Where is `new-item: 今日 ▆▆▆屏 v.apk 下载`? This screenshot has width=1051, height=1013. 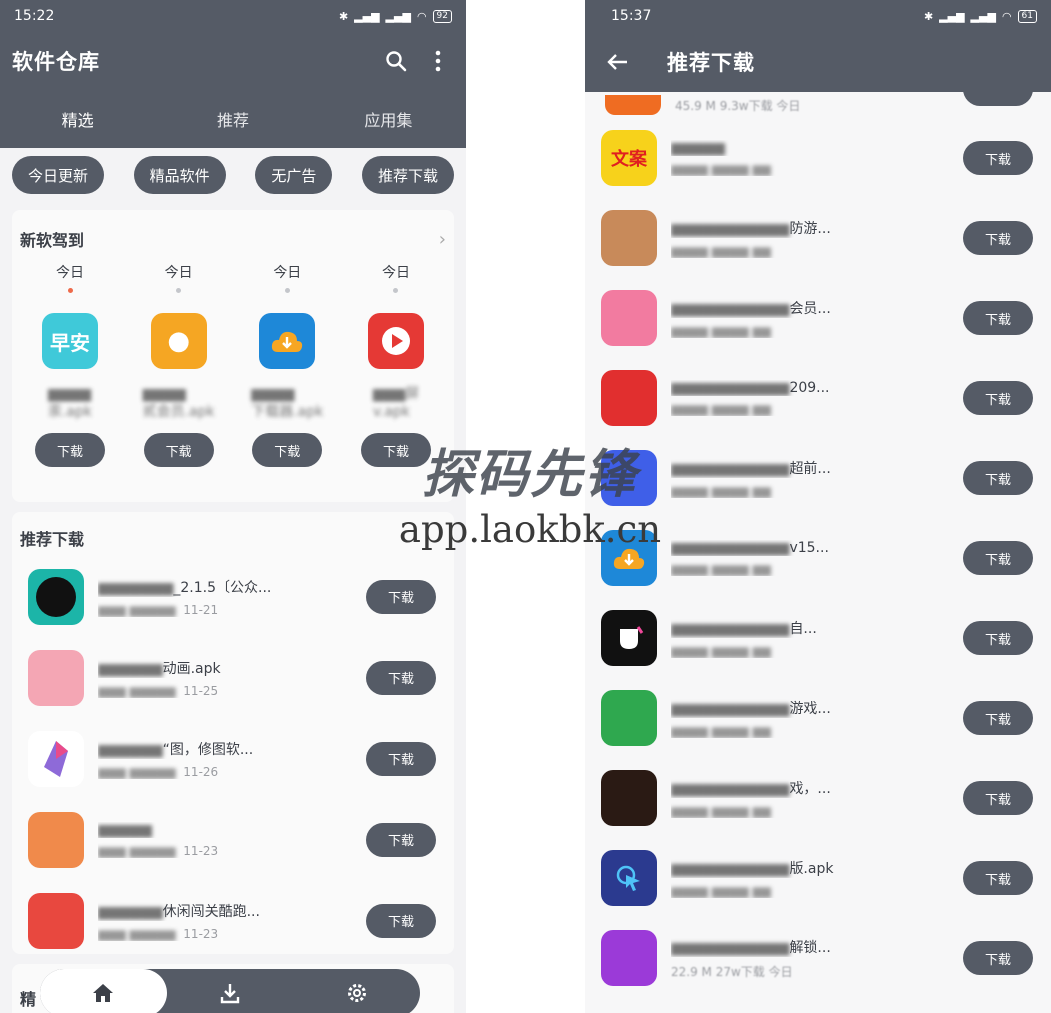
new-item: 今日 ▆▆▆屏 v.apk 下载 is located at coordinates (396, 364).